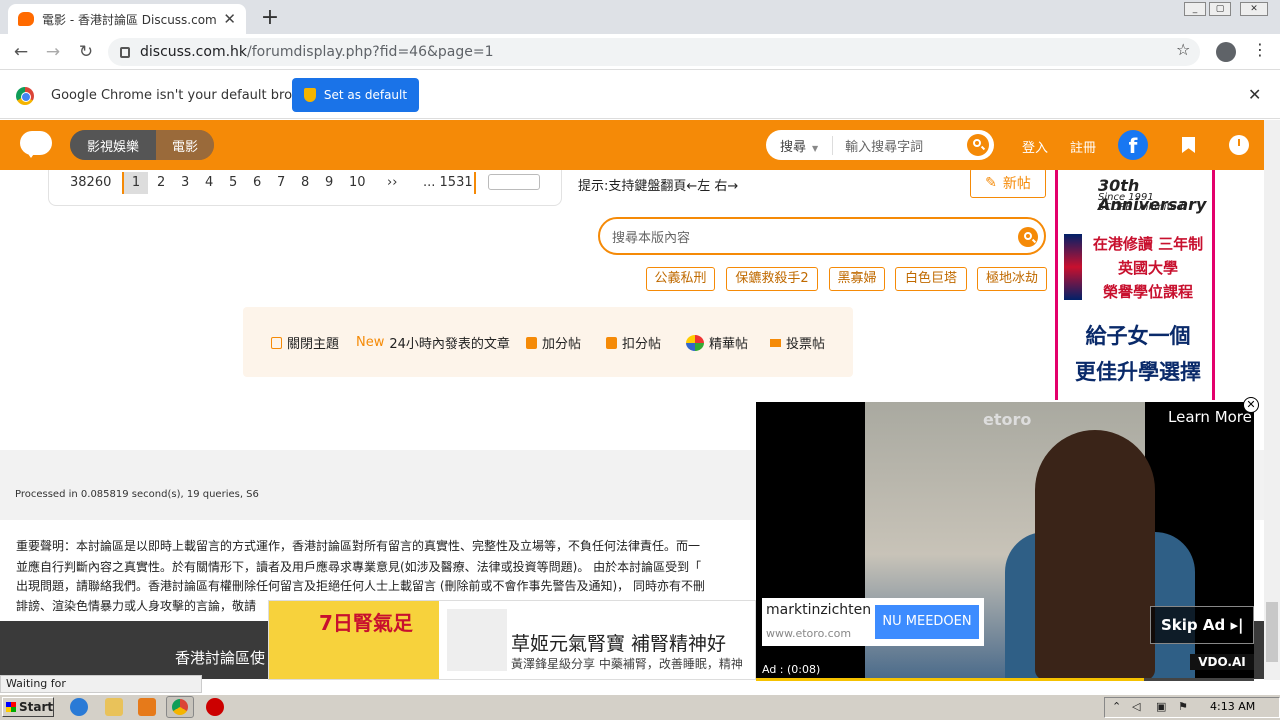 Image resolution: width=1280 pixels, height=720 pixels. Describe the element at coordinates (1239, 145) in the screenshot. I see `history-clock-icon` at that location.